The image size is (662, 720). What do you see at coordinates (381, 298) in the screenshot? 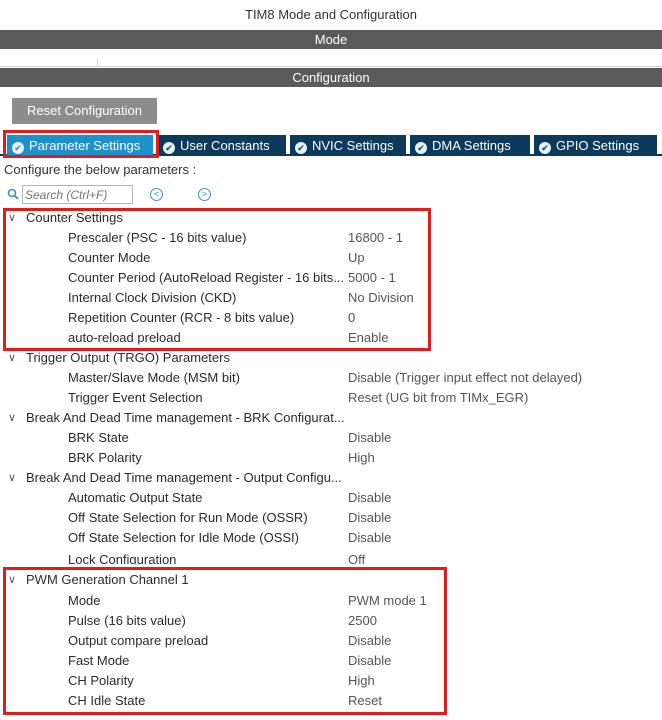
I see `param-value: No Division` at bounding box center [381, 298].